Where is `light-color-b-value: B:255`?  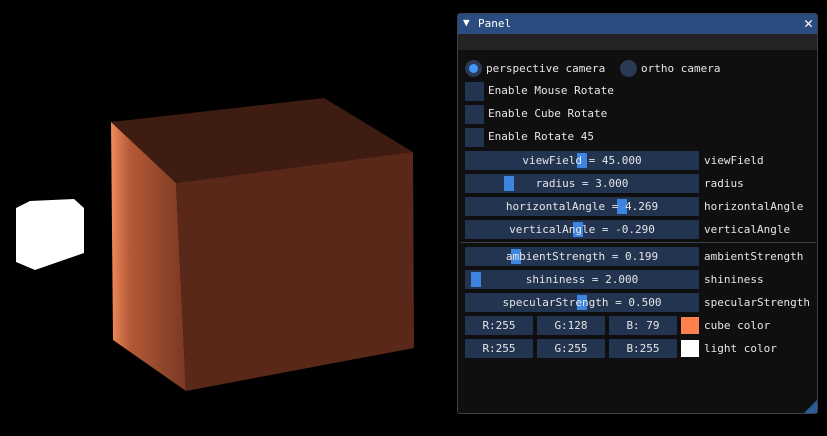
light-color-b-value: B:255 is located at coordinates (643, 348).